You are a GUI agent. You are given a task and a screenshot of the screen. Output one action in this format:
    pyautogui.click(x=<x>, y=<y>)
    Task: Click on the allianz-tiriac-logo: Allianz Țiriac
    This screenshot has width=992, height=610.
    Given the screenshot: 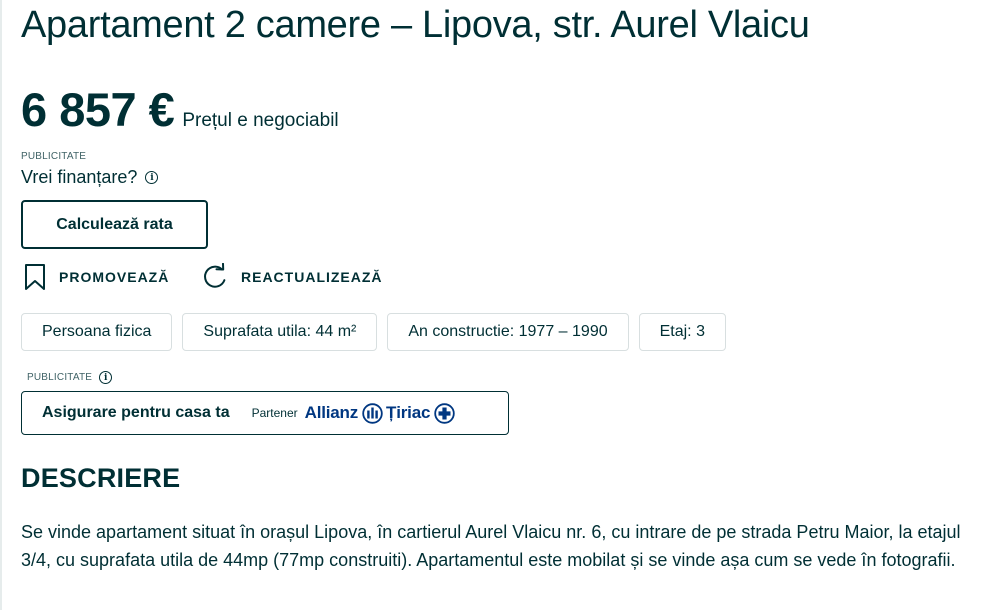 What is the action you would take?
    pyautogui.click(x=381, y=413)
    